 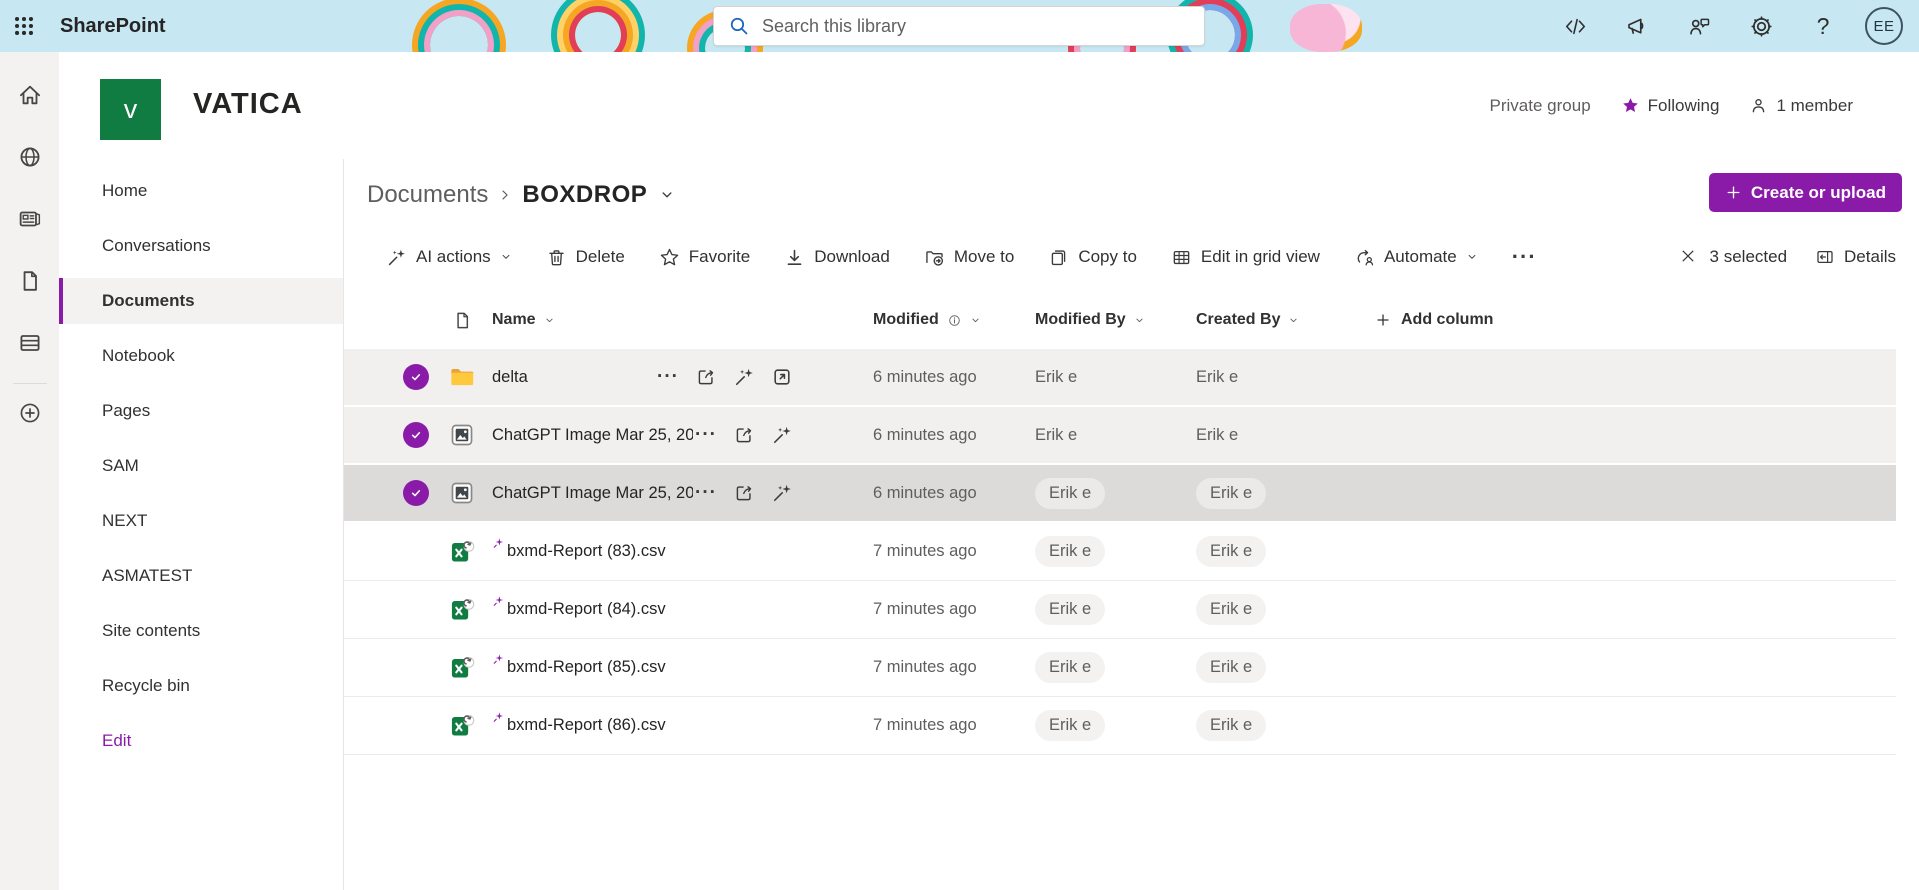 I want to click on announcements-button, so click(x=1637, y=26).